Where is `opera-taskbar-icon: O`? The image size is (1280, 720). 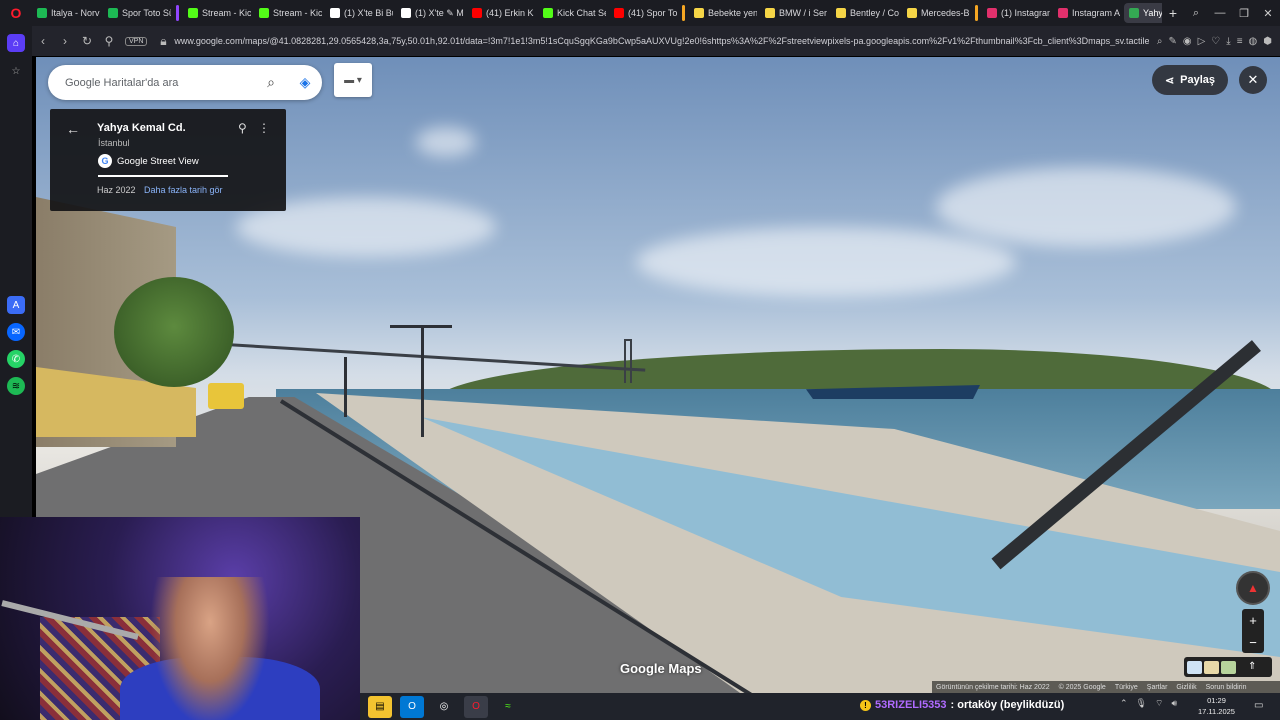 opera-taskbar-icon: O is located at coordinates (476, 706).